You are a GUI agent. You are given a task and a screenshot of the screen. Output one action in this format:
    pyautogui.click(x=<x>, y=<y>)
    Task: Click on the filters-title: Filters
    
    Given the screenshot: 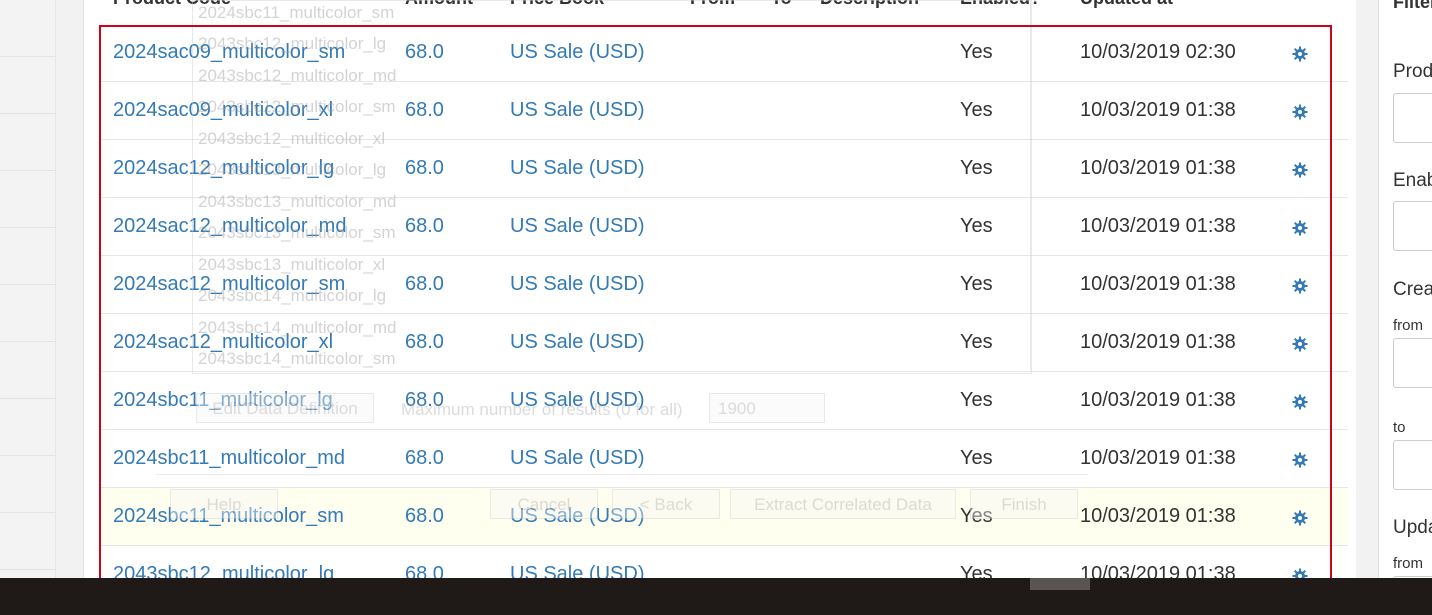 What is the action you would take?
    pyautogui.click(x=1412, y=6)
    